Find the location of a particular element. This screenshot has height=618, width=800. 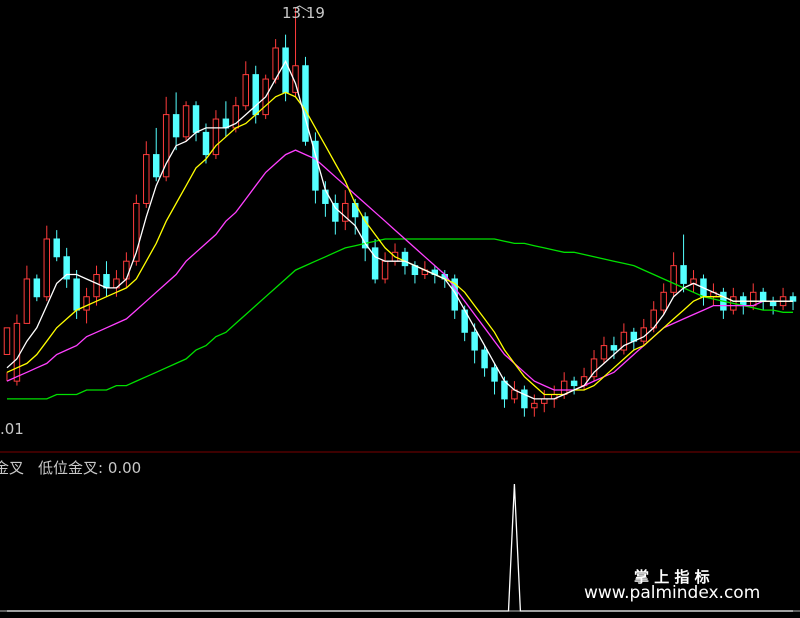

low-price-label: .01 is located at coordinates (12, 429).